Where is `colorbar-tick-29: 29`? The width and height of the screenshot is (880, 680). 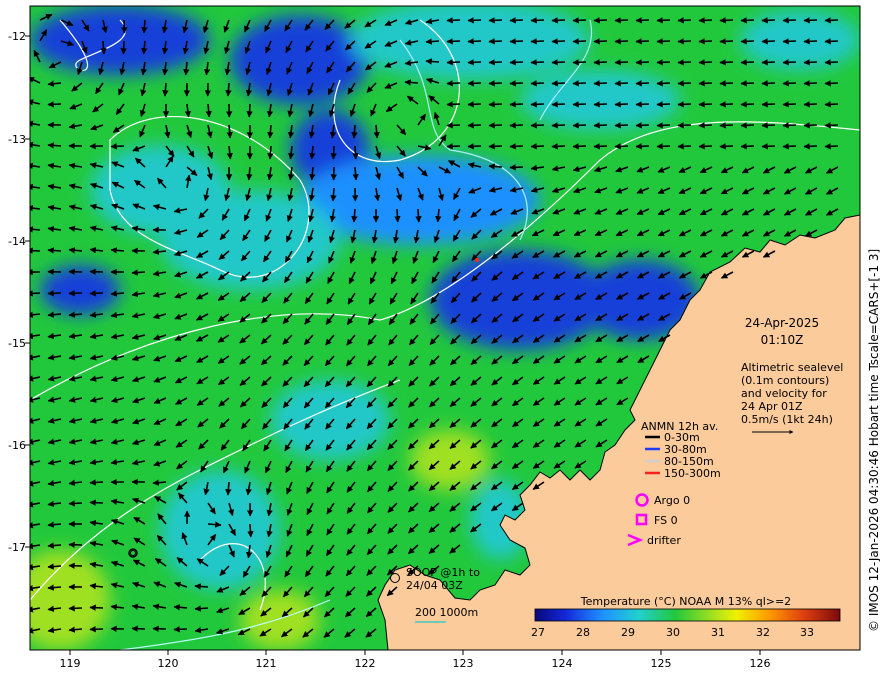
colorbar-tick-29: 29 is located at coordinates (628, 632).